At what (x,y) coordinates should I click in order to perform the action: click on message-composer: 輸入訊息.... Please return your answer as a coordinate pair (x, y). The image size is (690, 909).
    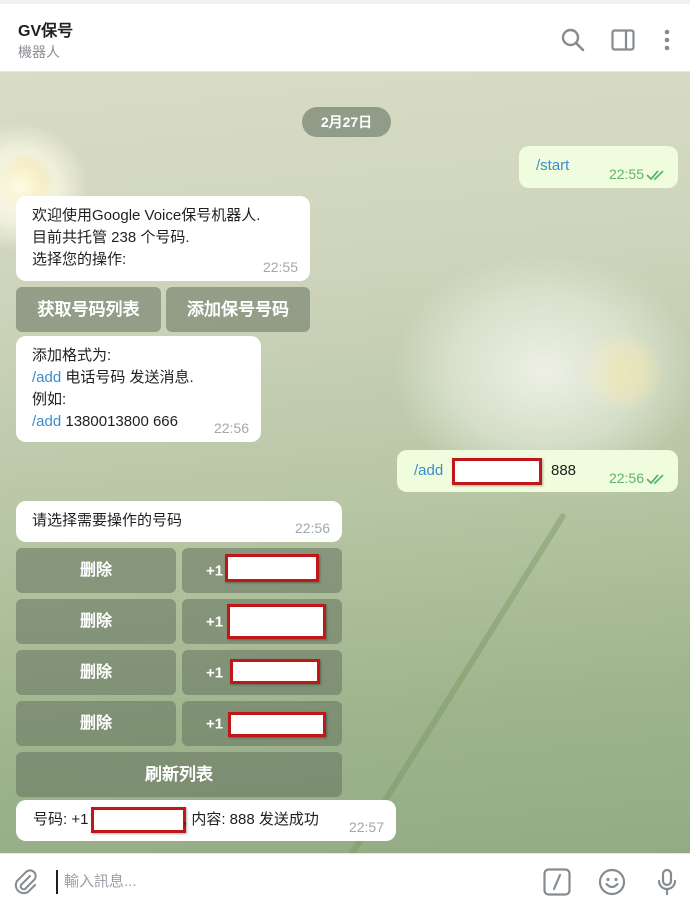
    Looking at the image, I should click on (345, 881).